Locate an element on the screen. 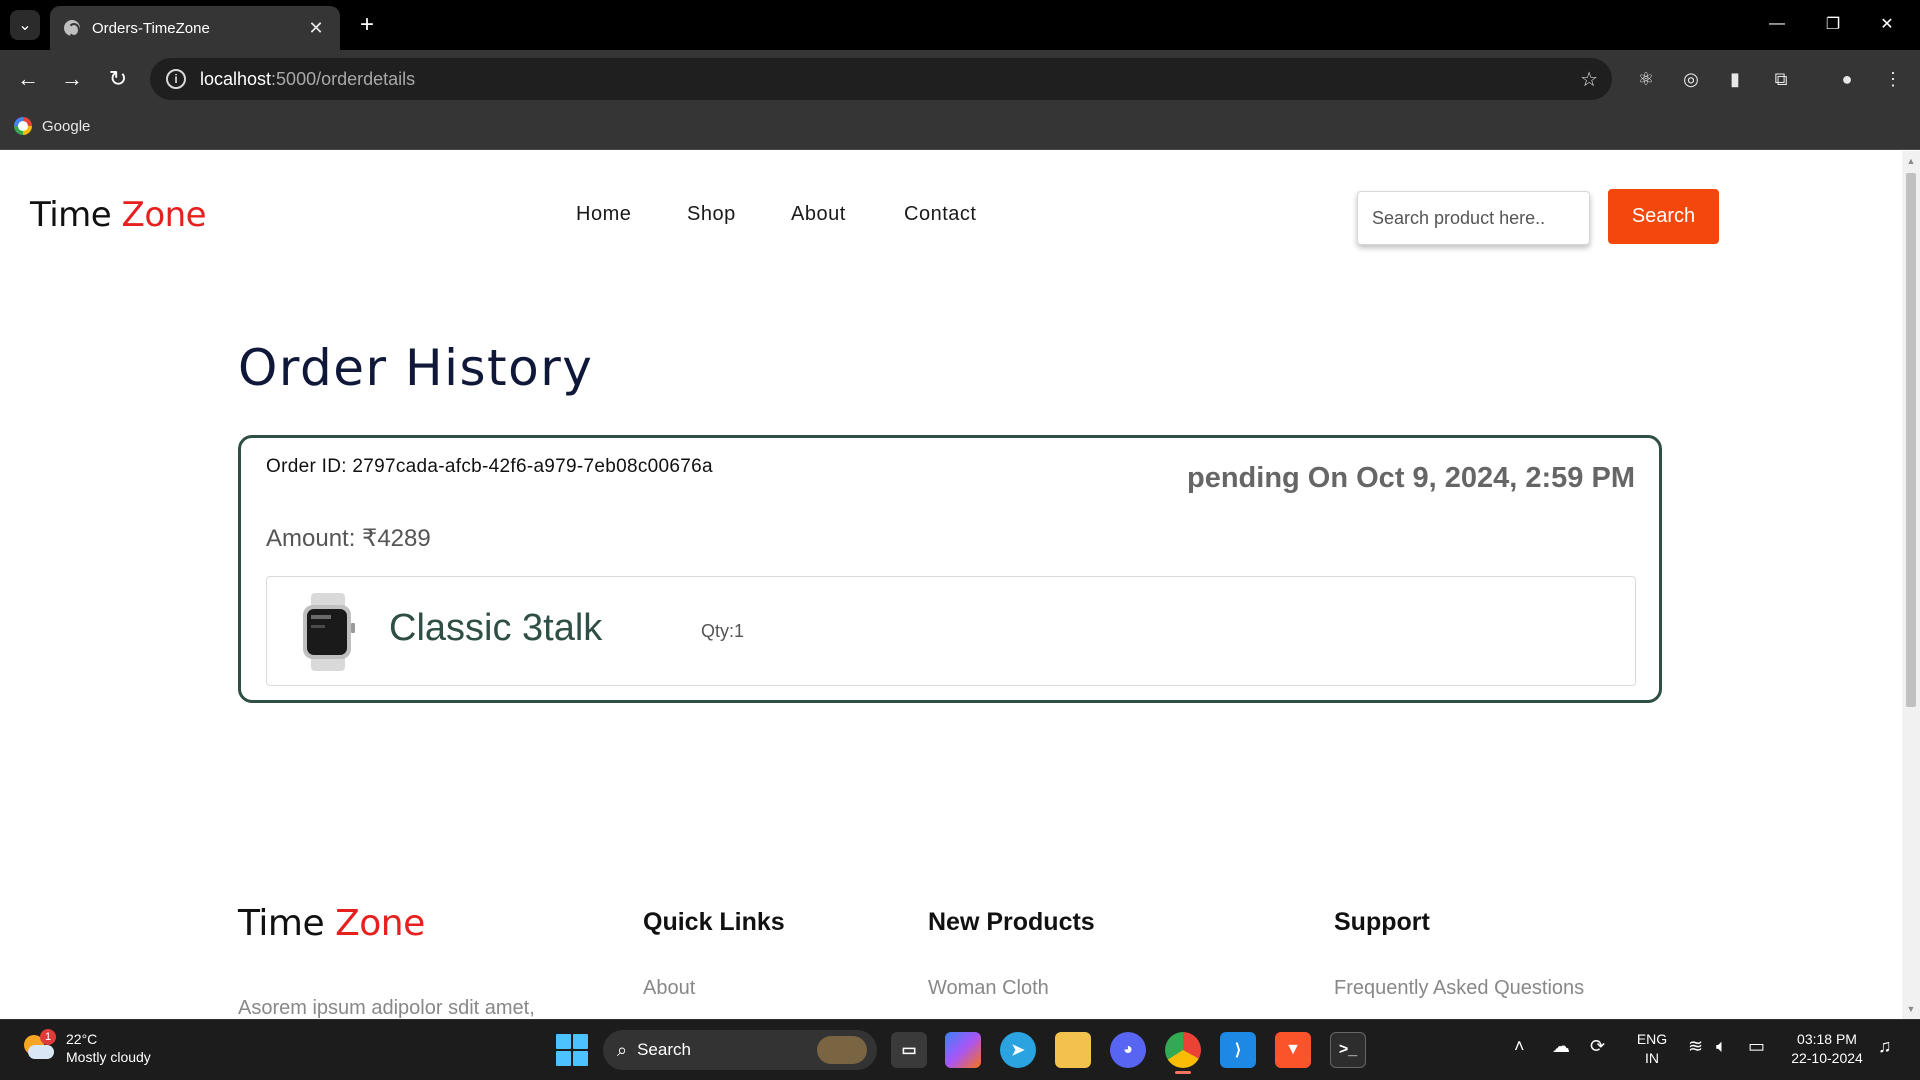 This screenshot has width=1920, height=1080. footer-link-woman-cloth: Woman Cloth is located at coordinates (988, 988).